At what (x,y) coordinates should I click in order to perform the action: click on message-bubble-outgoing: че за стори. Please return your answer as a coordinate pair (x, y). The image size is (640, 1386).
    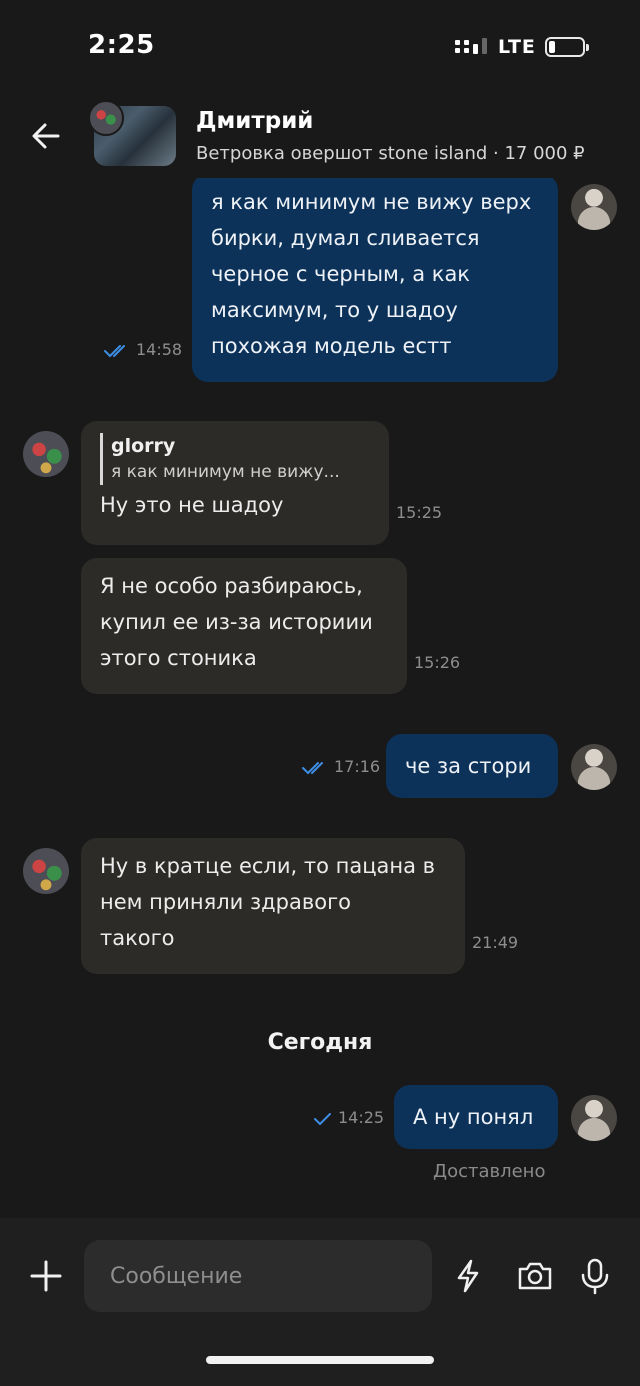
    Looking at the image, I should click on (472, 766).